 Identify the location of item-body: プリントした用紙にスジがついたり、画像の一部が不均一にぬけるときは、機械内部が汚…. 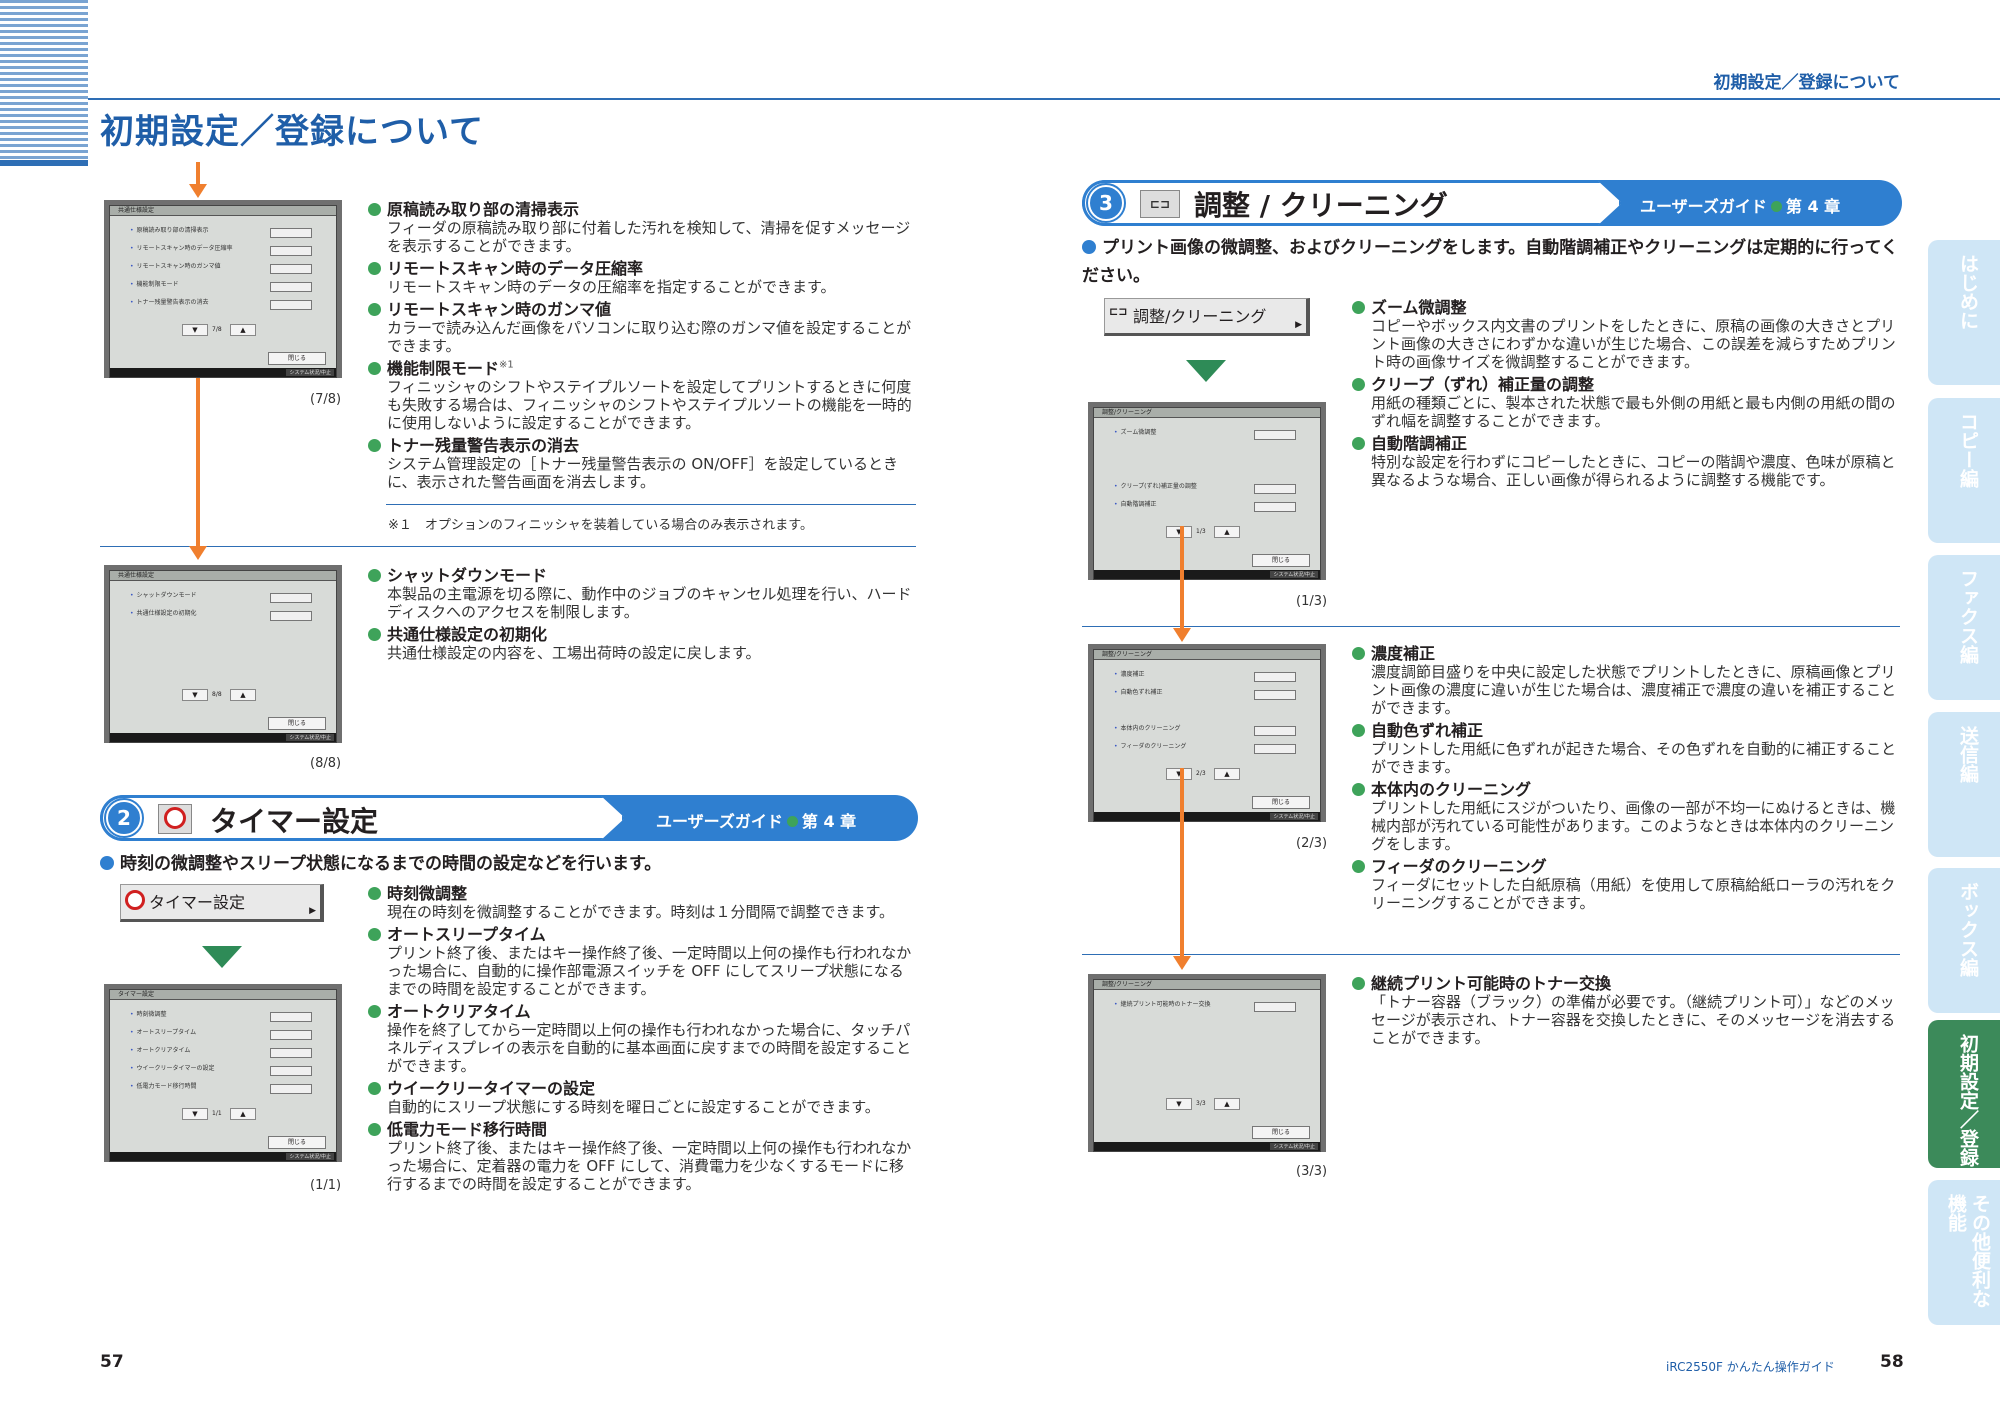
(1633, 826).